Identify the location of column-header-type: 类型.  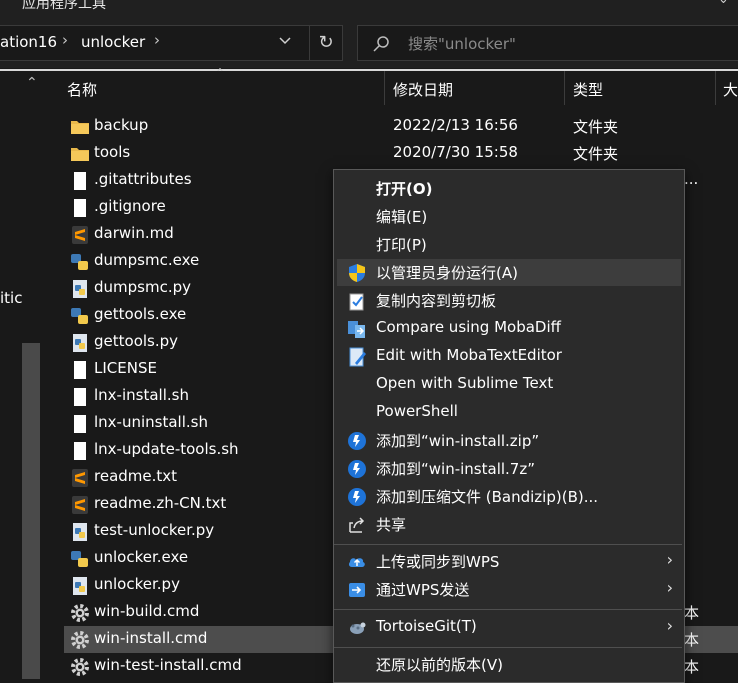
(588, 89).